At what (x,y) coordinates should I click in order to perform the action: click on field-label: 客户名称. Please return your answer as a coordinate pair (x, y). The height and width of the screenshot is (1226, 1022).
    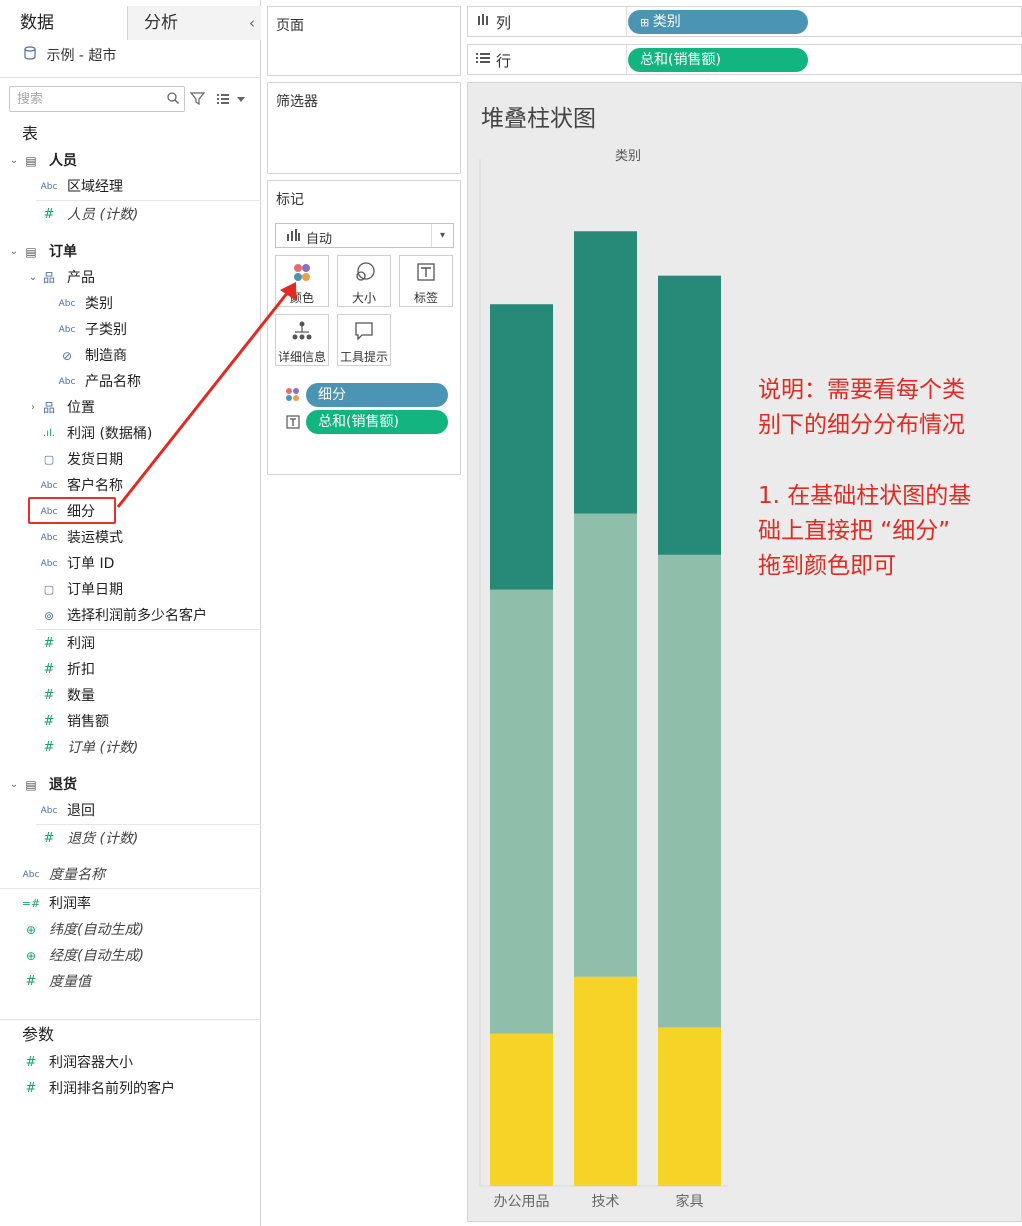
    Looking at the image, I should click on (95, 486).